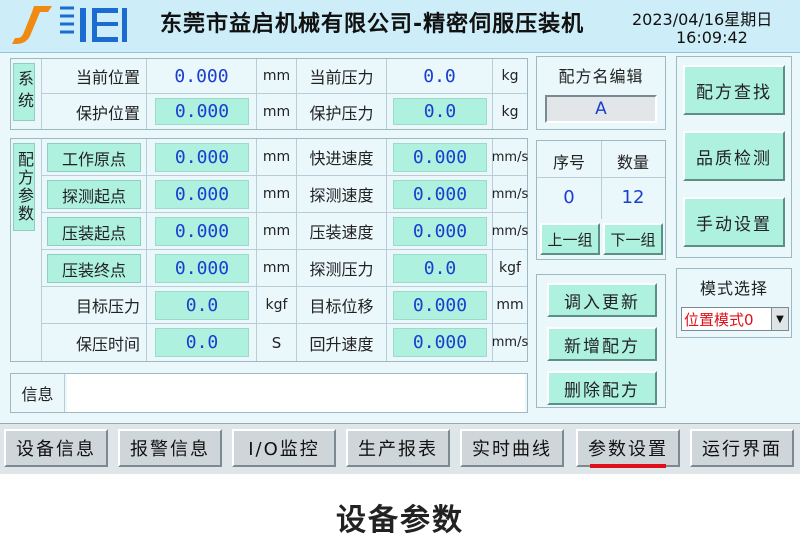 The image size is (800, 553). Describe the element at coordinates (633, 239) in the screenshot. I see `next-group-button: 下一组` at that location.